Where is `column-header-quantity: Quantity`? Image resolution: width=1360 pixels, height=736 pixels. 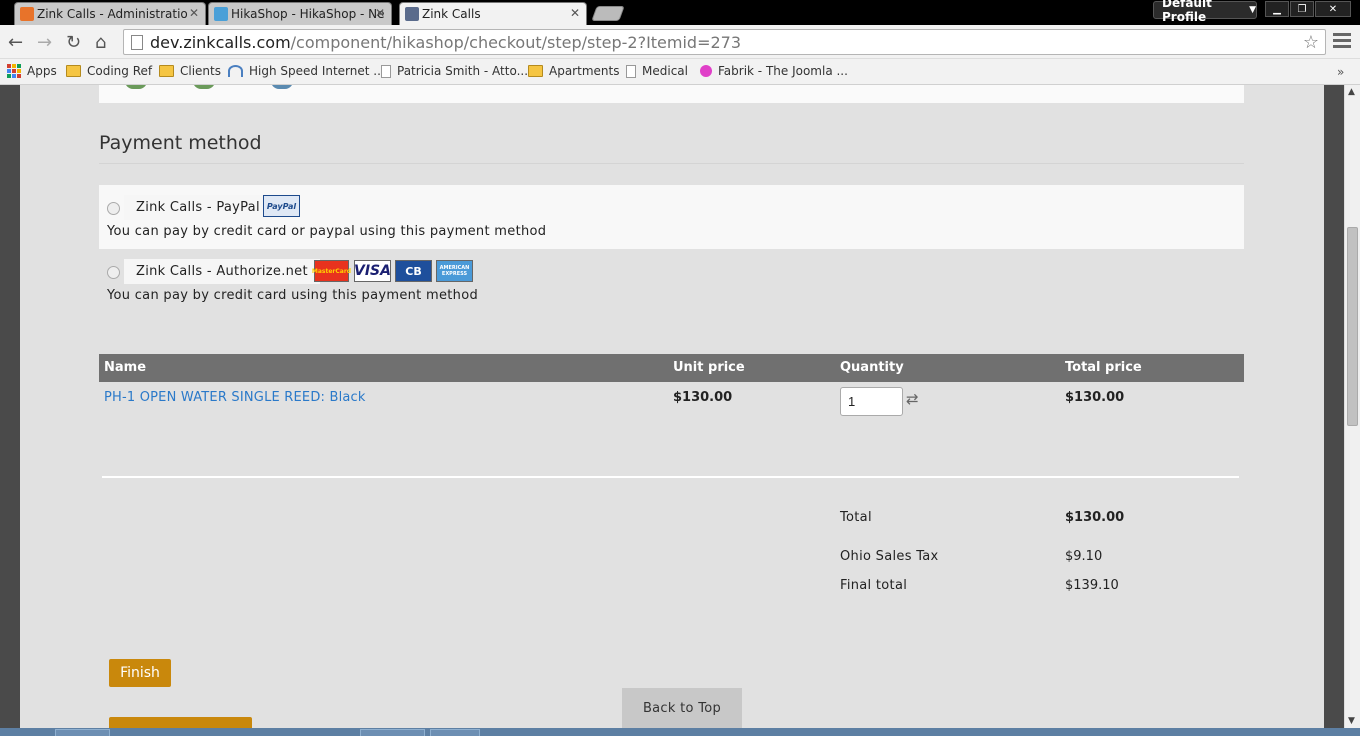 column-header-quantity: Quantity is located at coordinates (872, 367).